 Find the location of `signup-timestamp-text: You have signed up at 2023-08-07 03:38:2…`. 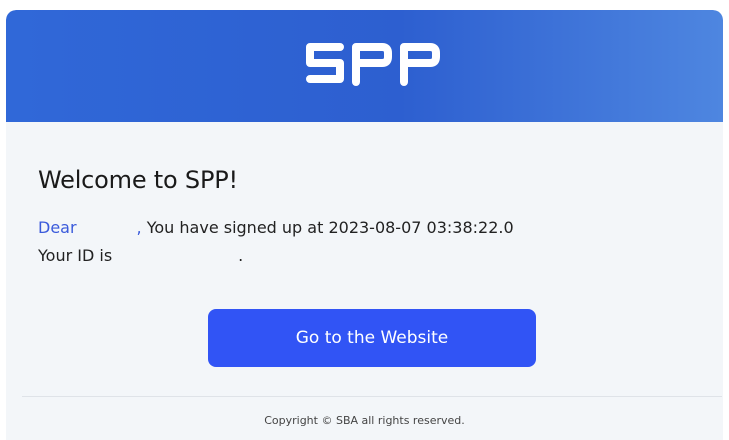

signup-timestamp-text: You have signed up at 2023-08-07 03:38:2… is located at coordinates (330, 227).